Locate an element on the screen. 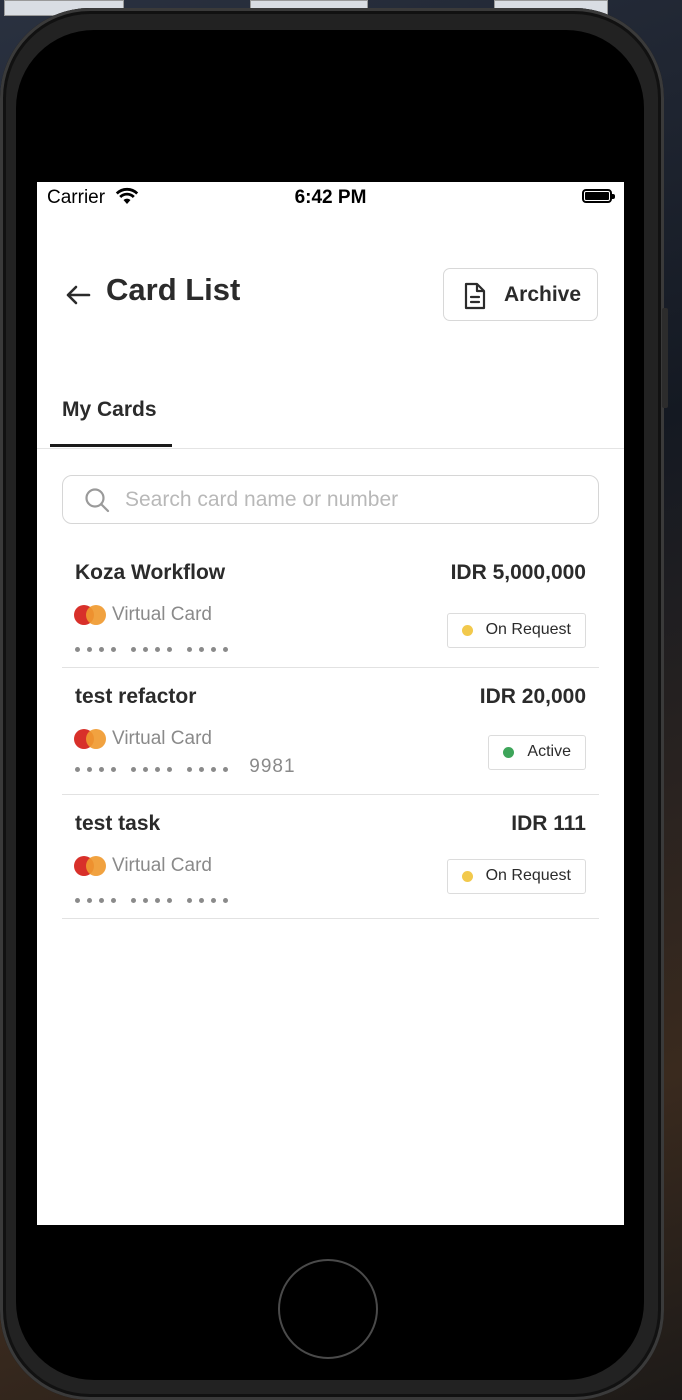 The image size is (682, 1400). search-input is located at coordinates (350, 500).